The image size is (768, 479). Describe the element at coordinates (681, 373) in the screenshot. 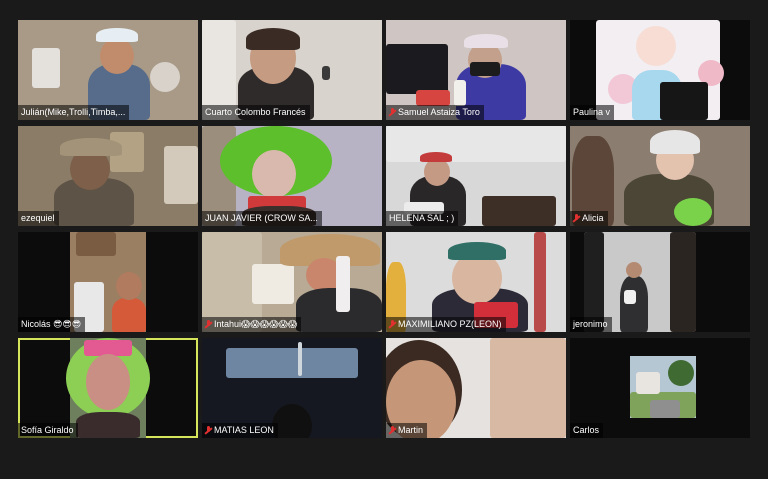

I see `palm-tree` at that location.